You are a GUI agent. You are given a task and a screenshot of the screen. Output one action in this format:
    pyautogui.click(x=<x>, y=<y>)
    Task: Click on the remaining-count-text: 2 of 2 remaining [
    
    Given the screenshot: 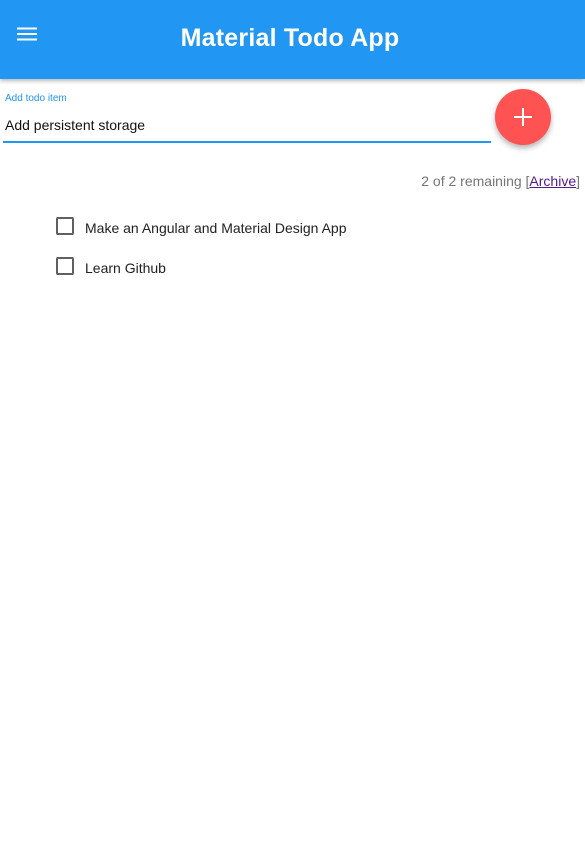 What is the action you would take?
    pyautogui.click(x=475, y=181)
    